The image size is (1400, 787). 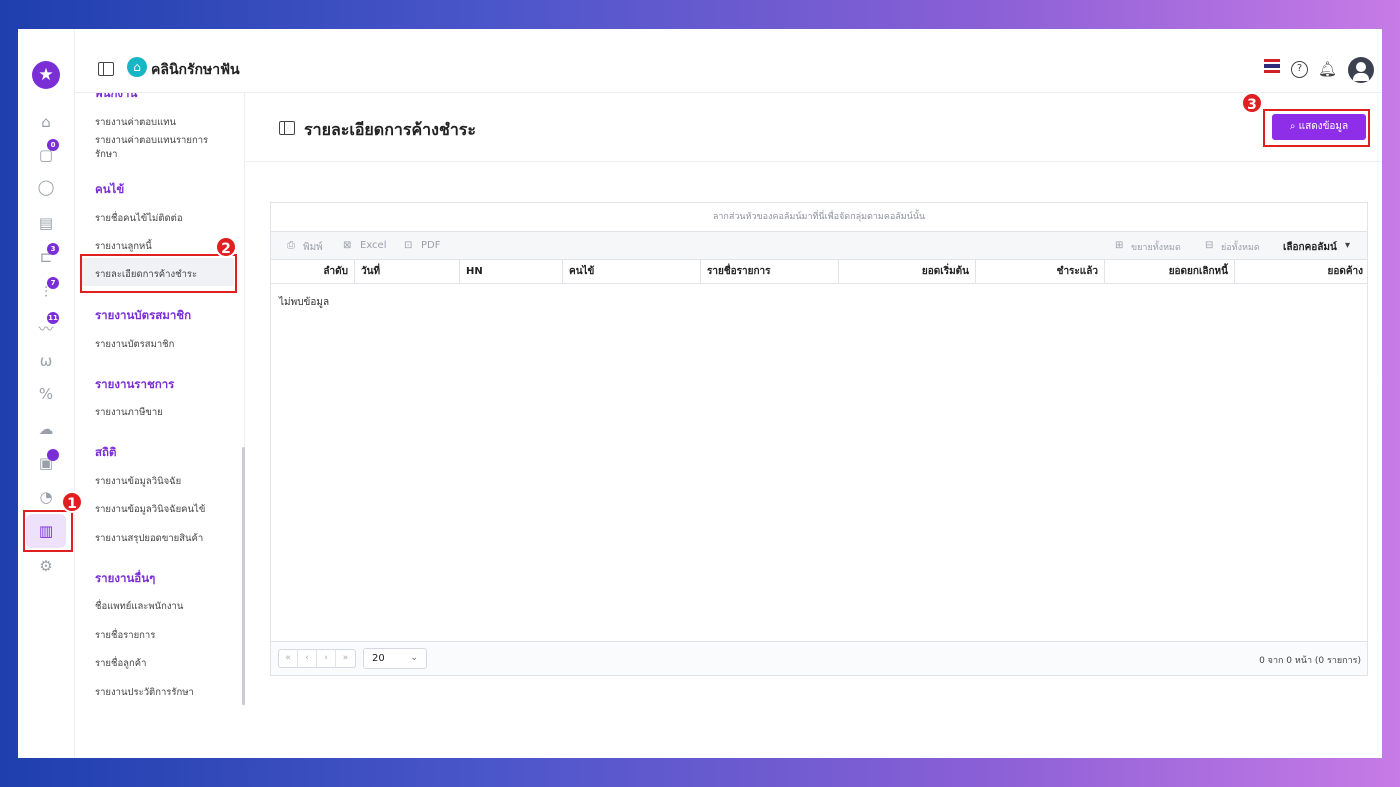 I want to click on gear-icon: ⚙, so click(x=46, y=566).